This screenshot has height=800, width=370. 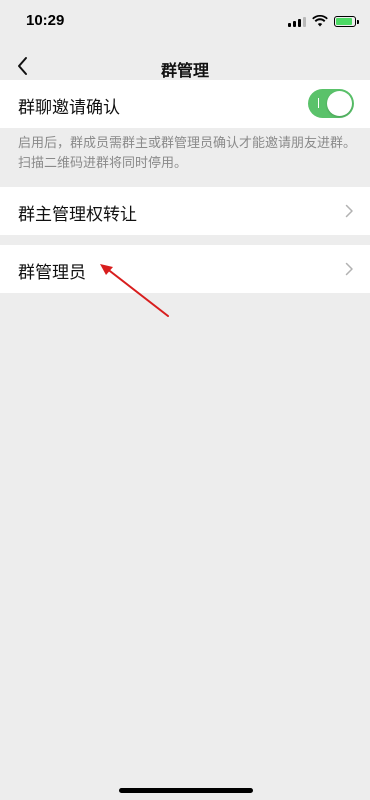 I want to click on status-time: 10:29, so click(x=45, y=20).